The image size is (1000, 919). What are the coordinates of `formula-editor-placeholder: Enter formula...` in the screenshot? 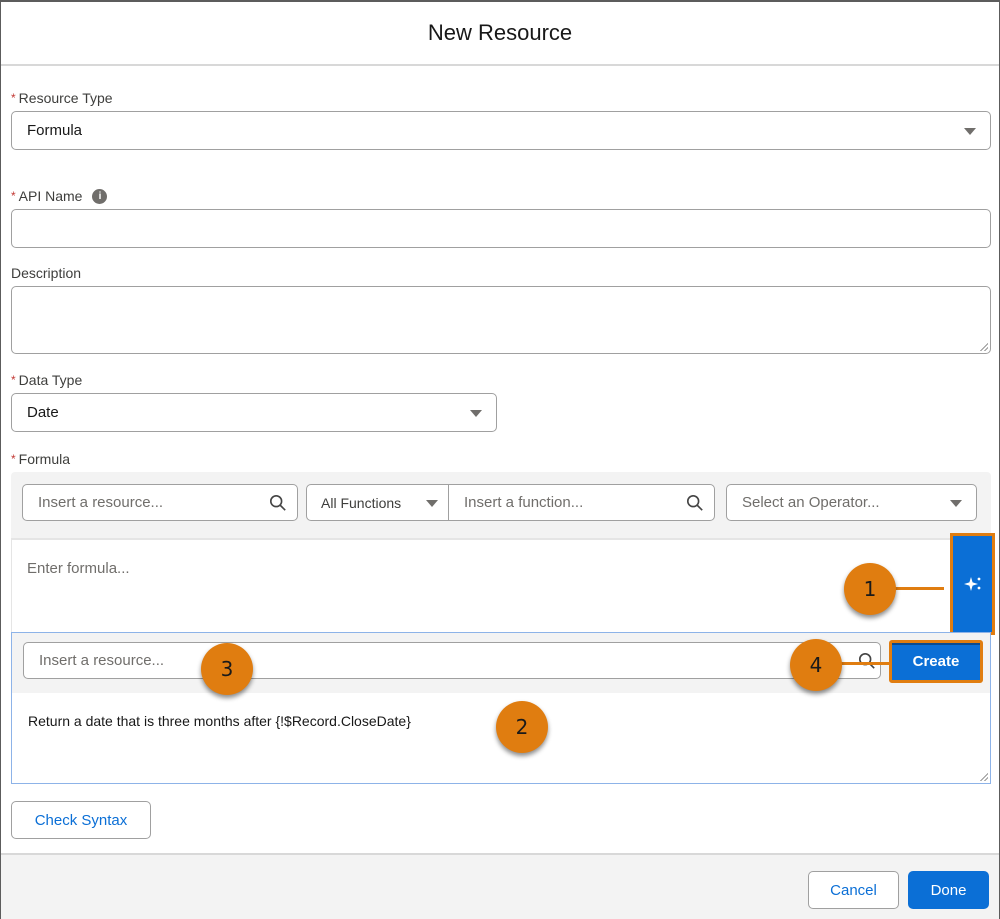 It's located at (78, 568).